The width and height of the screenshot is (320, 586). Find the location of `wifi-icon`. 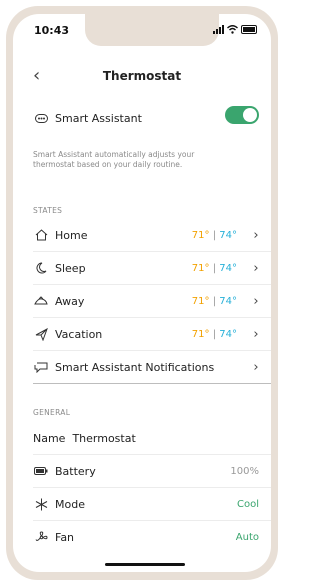

wifi-icon is located at coordinates (232, 29).